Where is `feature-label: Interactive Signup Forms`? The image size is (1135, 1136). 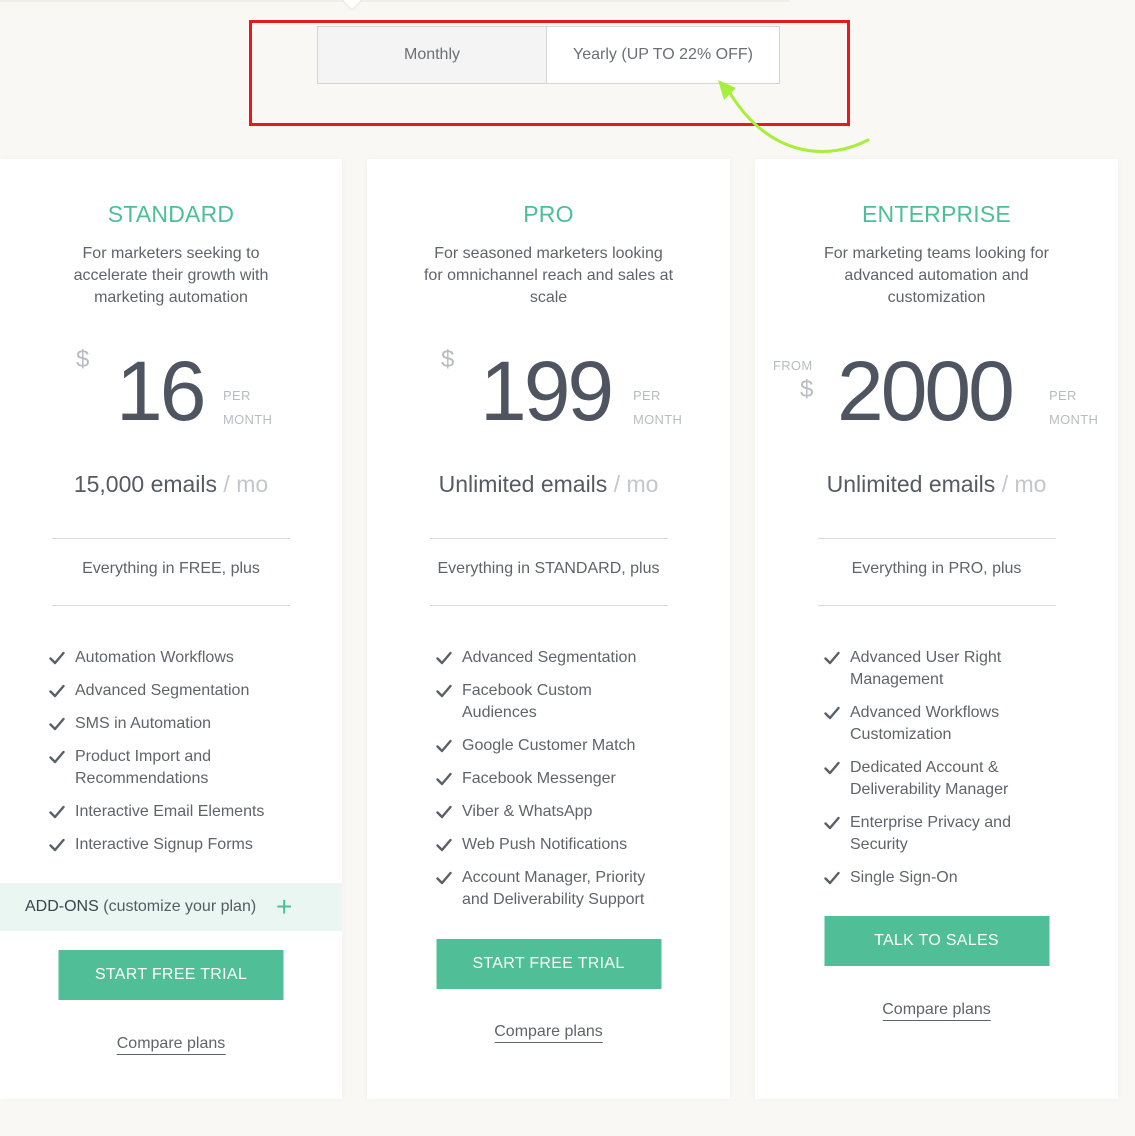
feature-label: Interactive Signup Forms is located at coordinates (164, 844).